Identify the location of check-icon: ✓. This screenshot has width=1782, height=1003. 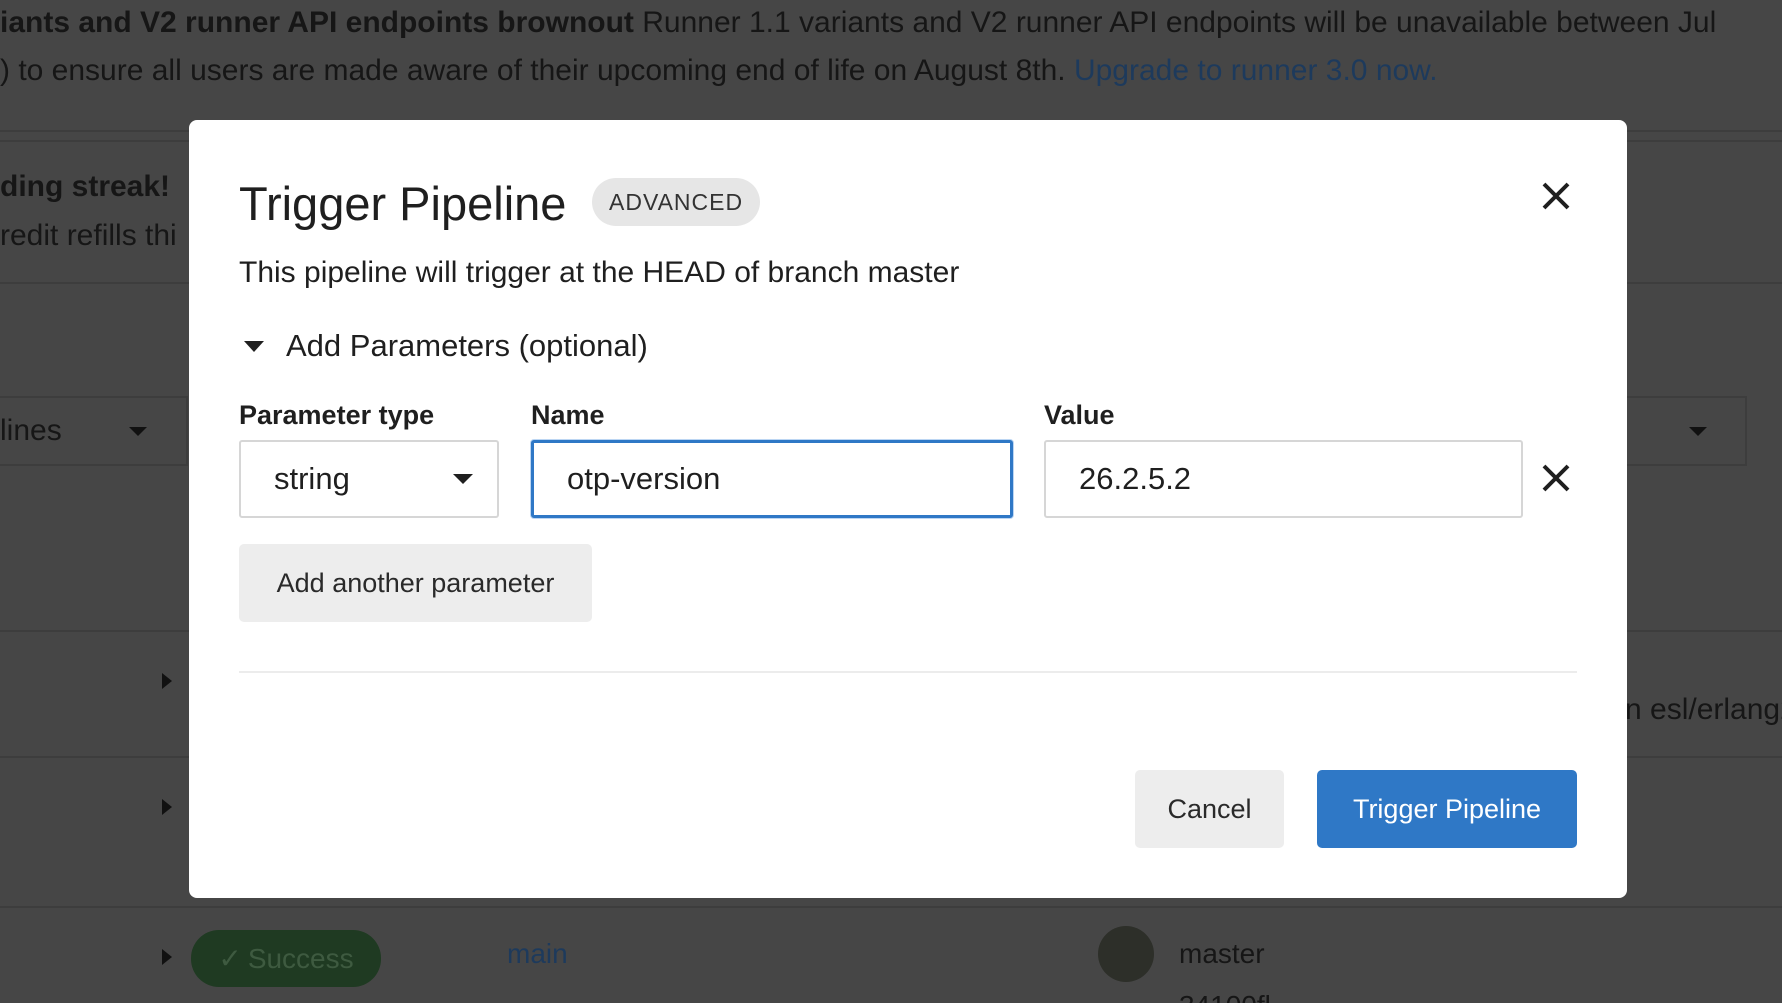
(230, 958).